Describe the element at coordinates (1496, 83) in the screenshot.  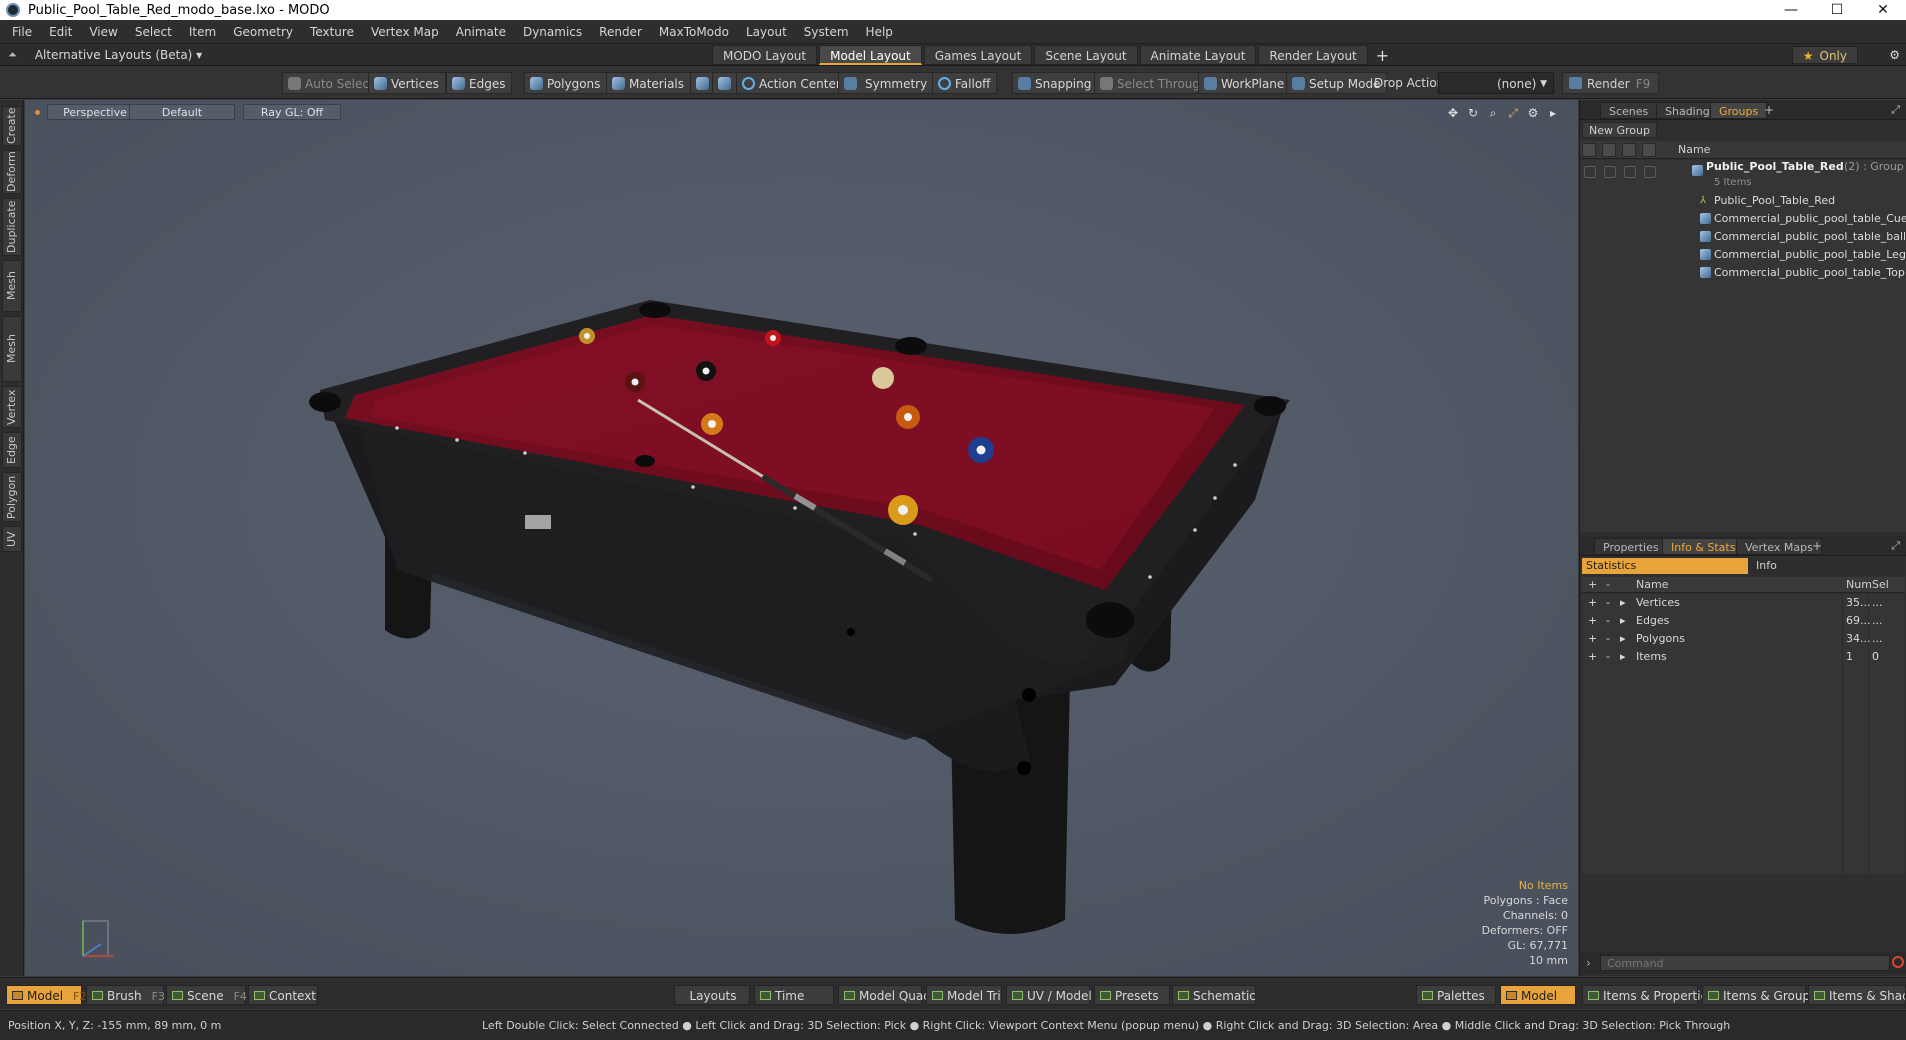
I see `drop-action-select: (none) ▼` at that location.